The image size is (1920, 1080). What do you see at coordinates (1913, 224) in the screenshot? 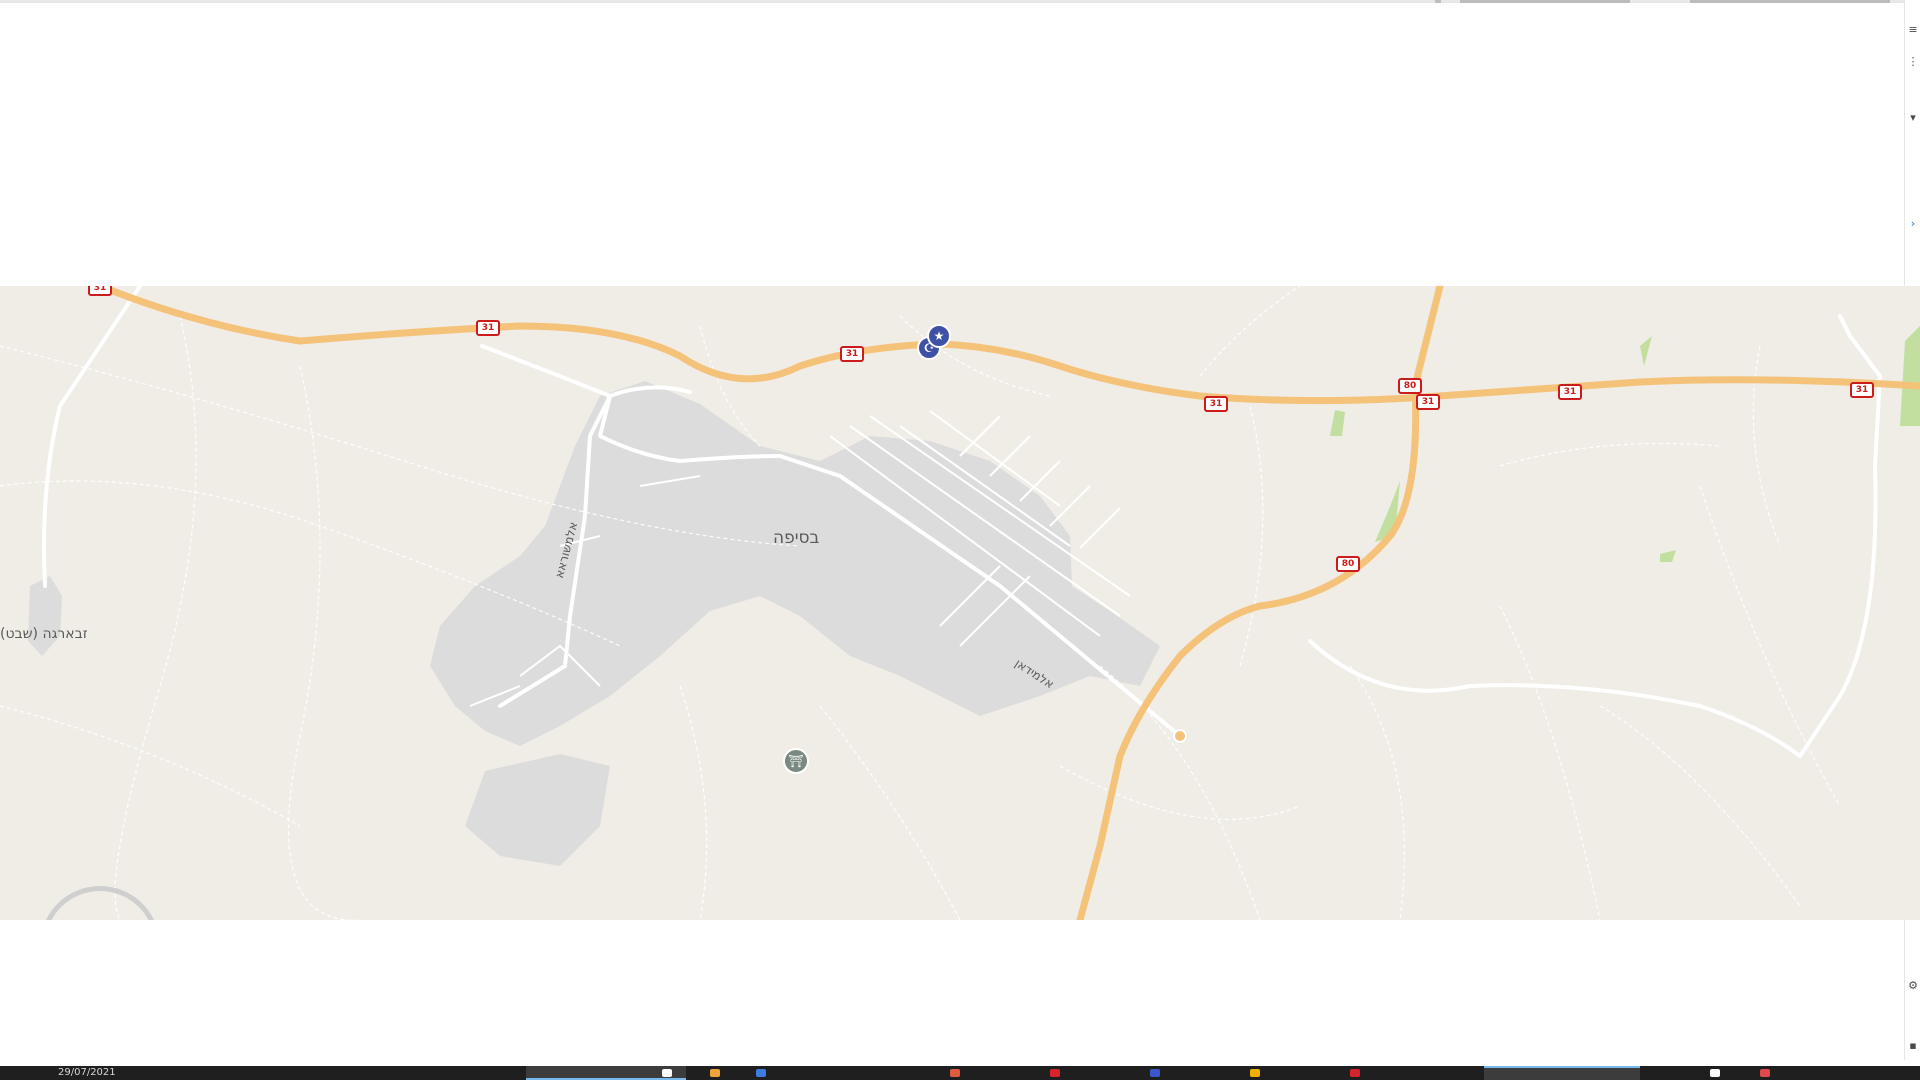
I see `link-icon: ›` at bounding box center [1913, 224].